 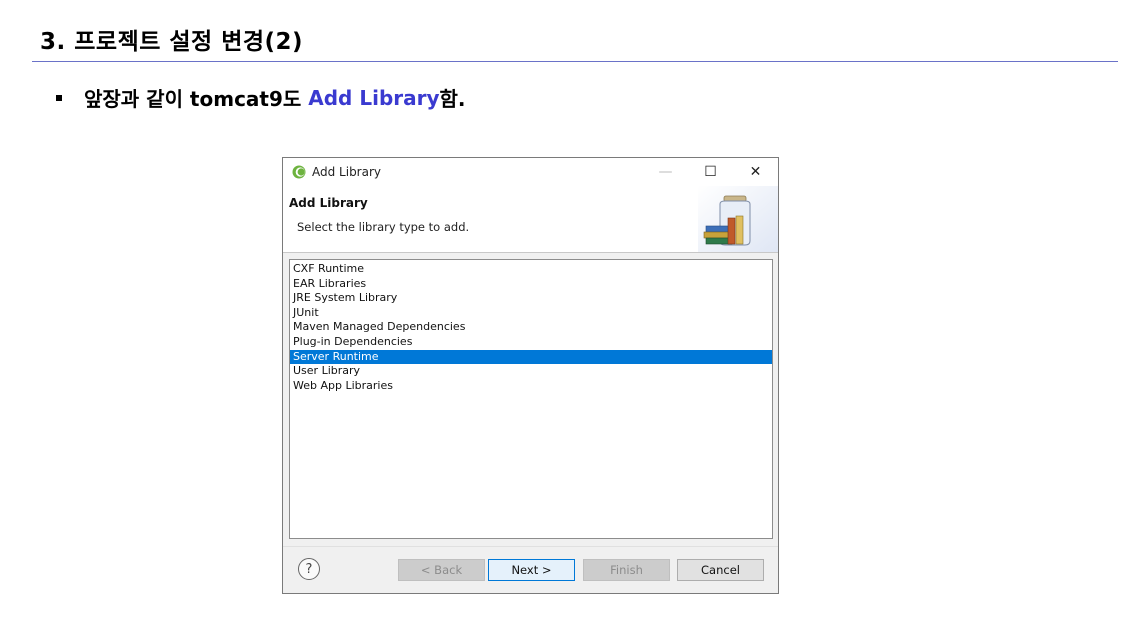 What do you see at coordinates (531, 284) in the screenshot?
I see `library-type-item: EAR Libraries` at bounding box center [531, 284].